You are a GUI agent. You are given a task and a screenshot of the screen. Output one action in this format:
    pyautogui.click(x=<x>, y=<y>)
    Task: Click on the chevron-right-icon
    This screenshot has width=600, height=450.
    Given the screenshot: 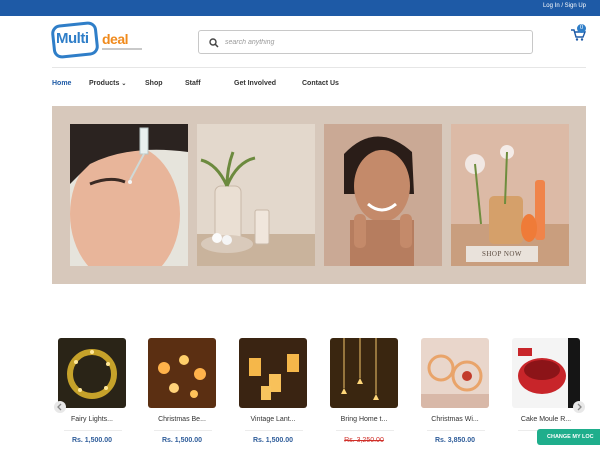 What is the action you would take?
    pyautogui.click(x=579, y=407)
    